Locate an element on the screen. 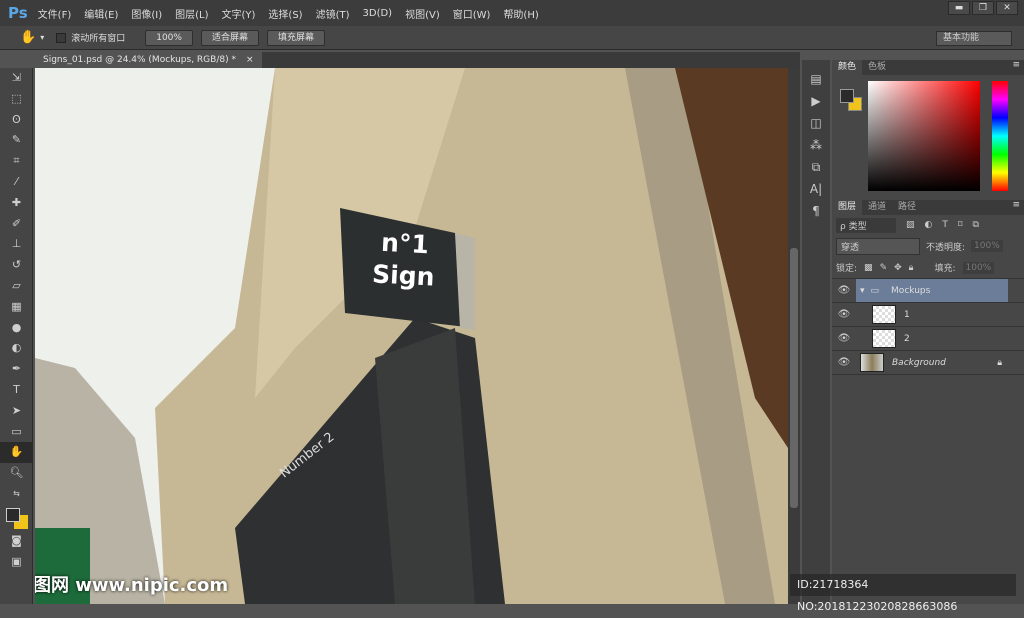  layer-name: Mockups is located at coordinates (911, 290).